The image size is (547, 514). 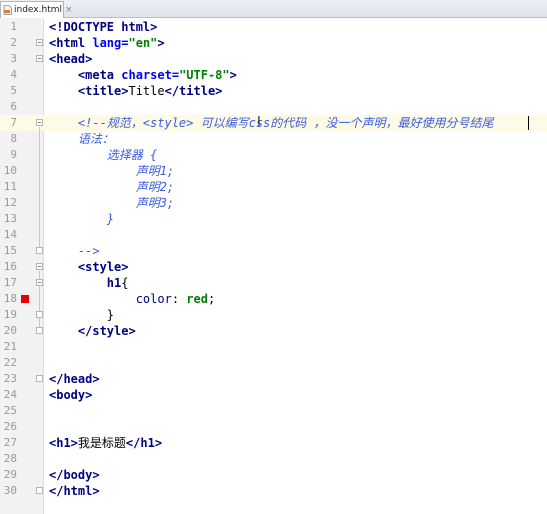 What do you see at coordinates (155, 171) in the screenshot?
I see `code-token-cmt: 声明1;` at bounding box center [155, 171].